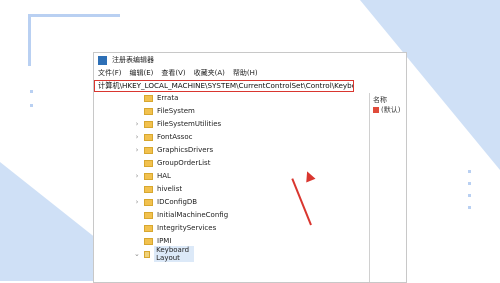  I want to click on folder-open-icon, so click(147, 254).